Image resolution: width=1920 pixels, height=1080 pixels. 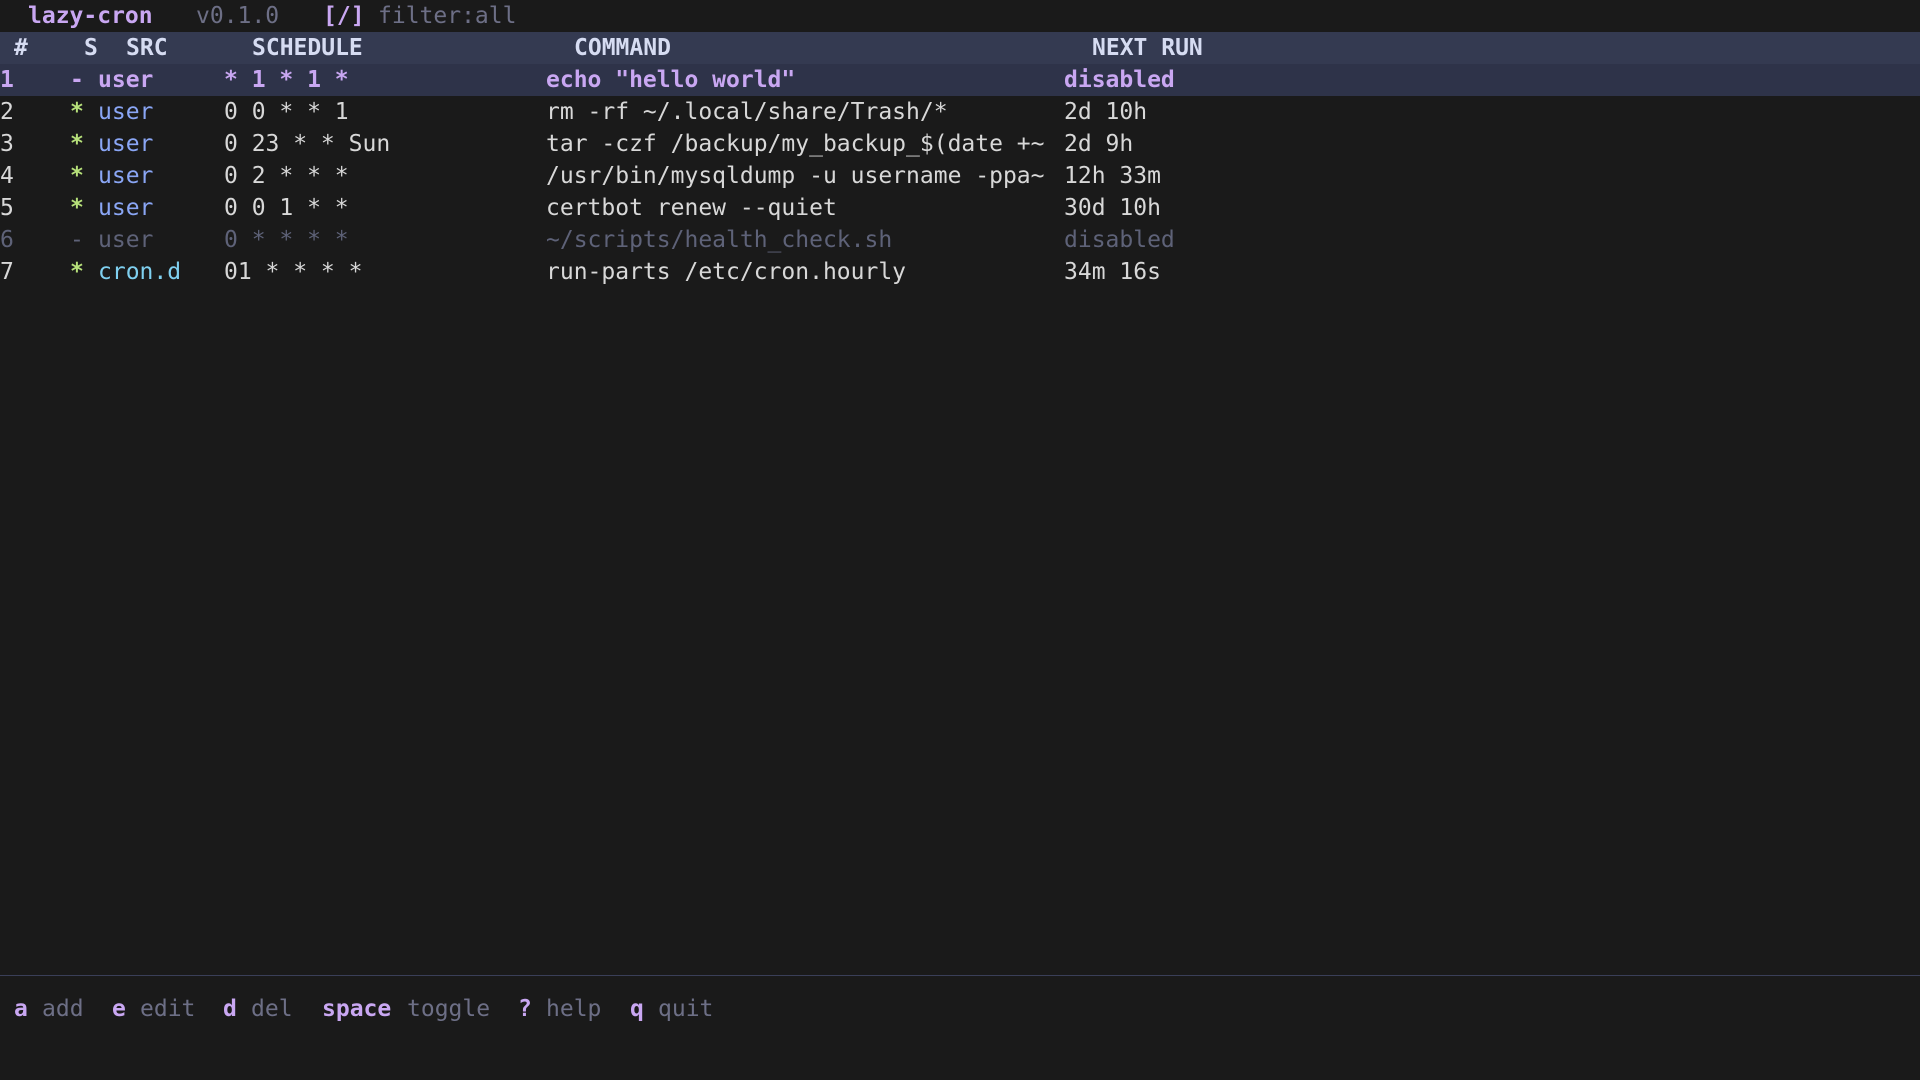 What do you see at coordinates (147, 48) in the screenshot?
I see `column-header-src: SRC` at bounding box center [147, 48].